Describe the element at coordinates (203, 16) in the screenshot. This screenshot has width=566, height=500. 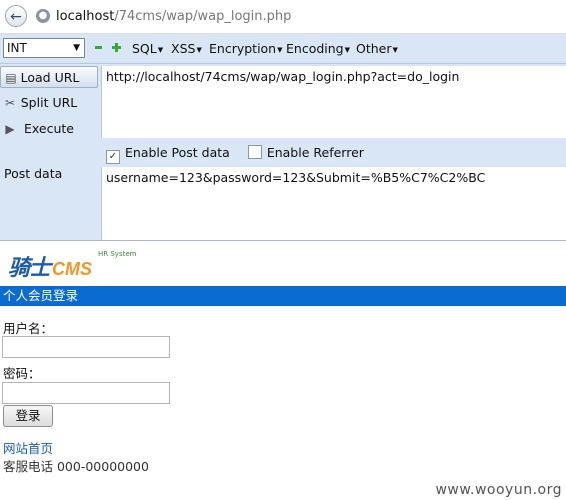
I see `url-path: /74cms/wap/wap_login.php` at that location.